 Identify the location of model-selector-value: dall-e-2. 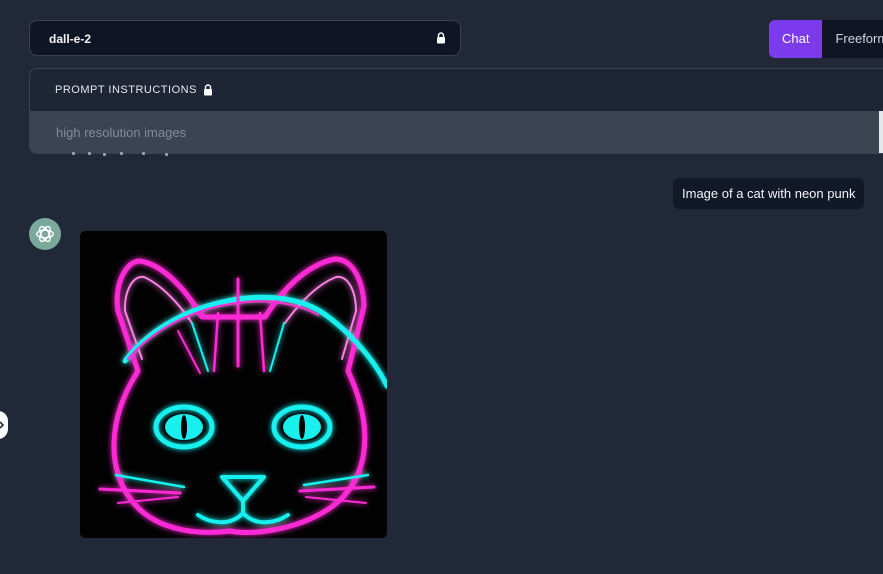
(70, 39).